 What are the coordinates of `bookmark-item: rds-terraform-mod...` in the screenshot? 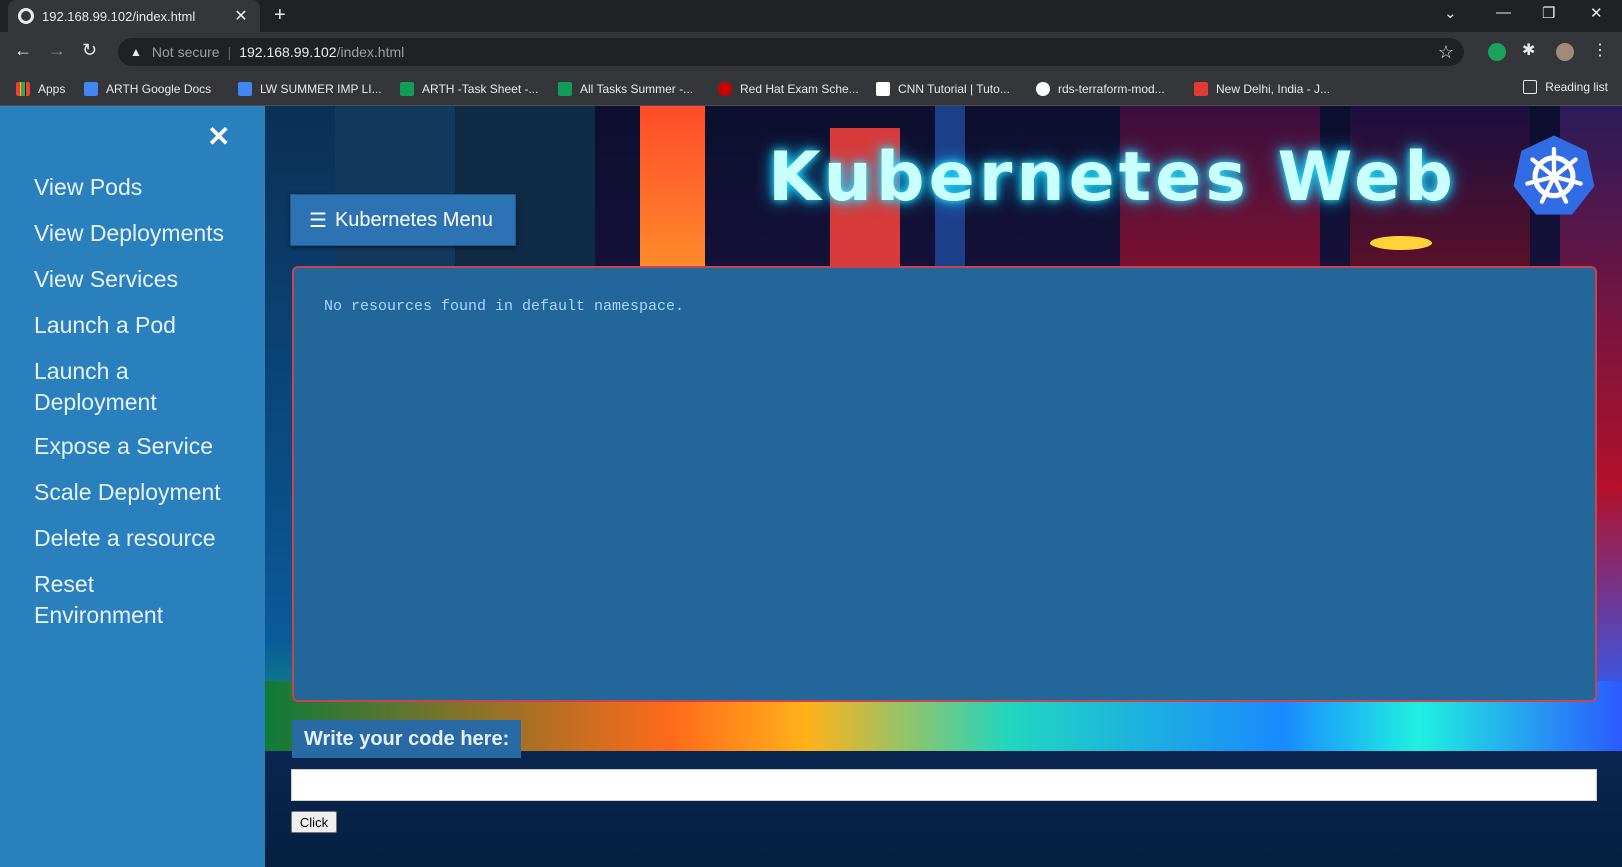 It's located at (1100, 89).